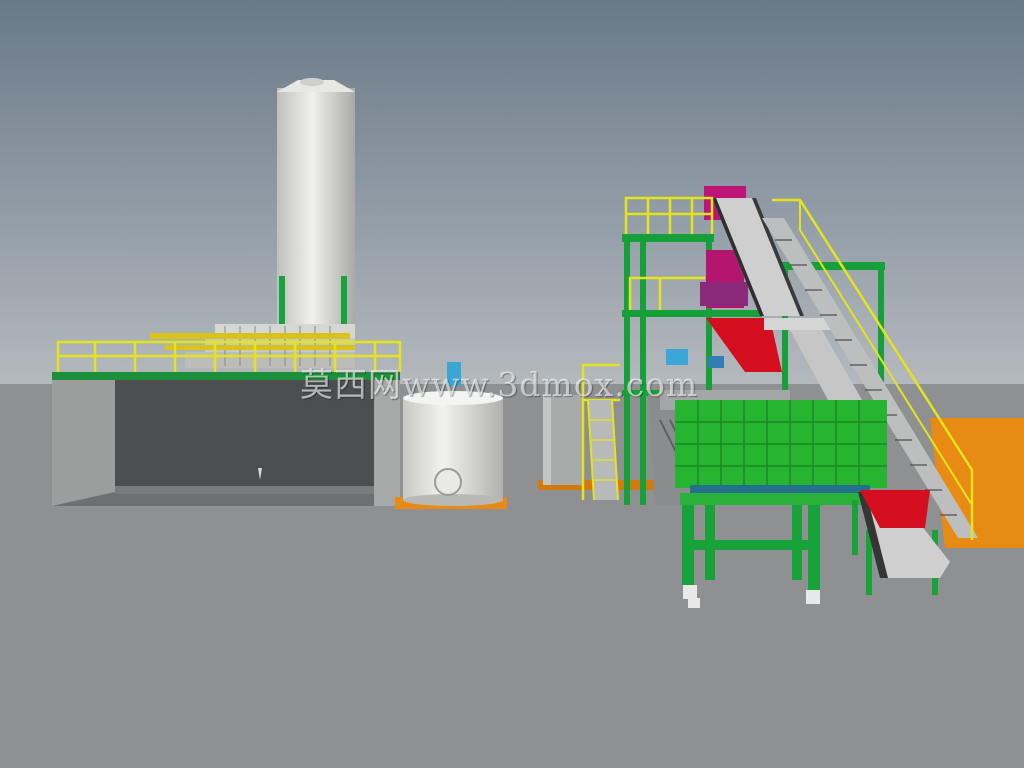 The width and height of the screenshot is (1024, 768). Describe the element at coordinates (499, 384) in the screenshot. I see `watermark: 莫西网www.3dmox.com` at that location.